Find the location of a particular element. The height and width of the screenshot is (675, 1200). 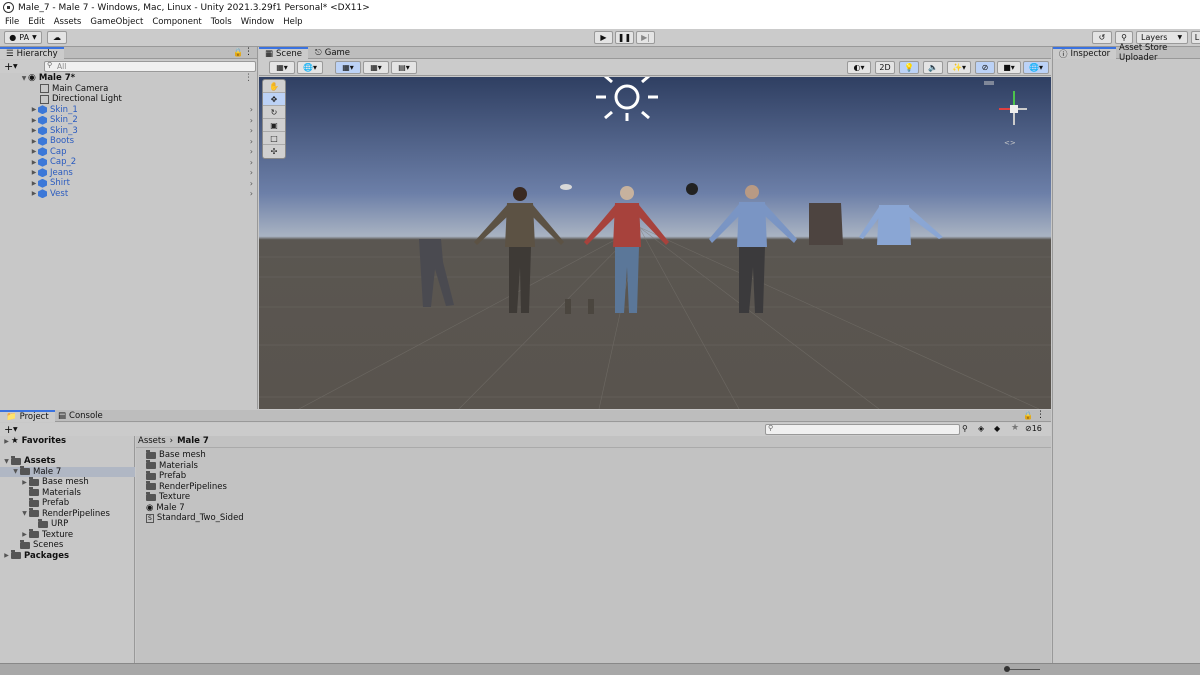

menu-assets: Assets is located at coordinates (68, 22).